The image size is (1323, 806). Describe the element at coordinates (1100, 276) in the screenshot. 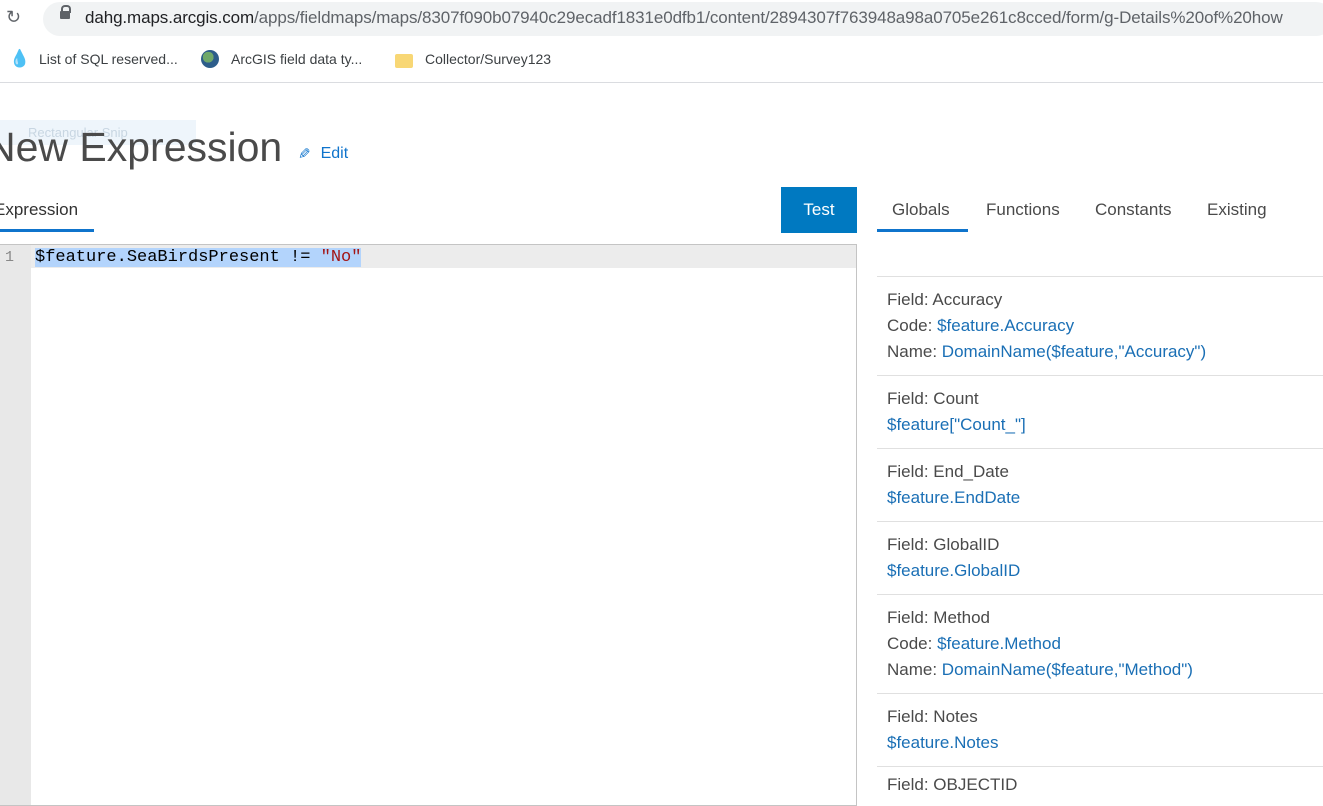

I see `panel-divider` at that location.